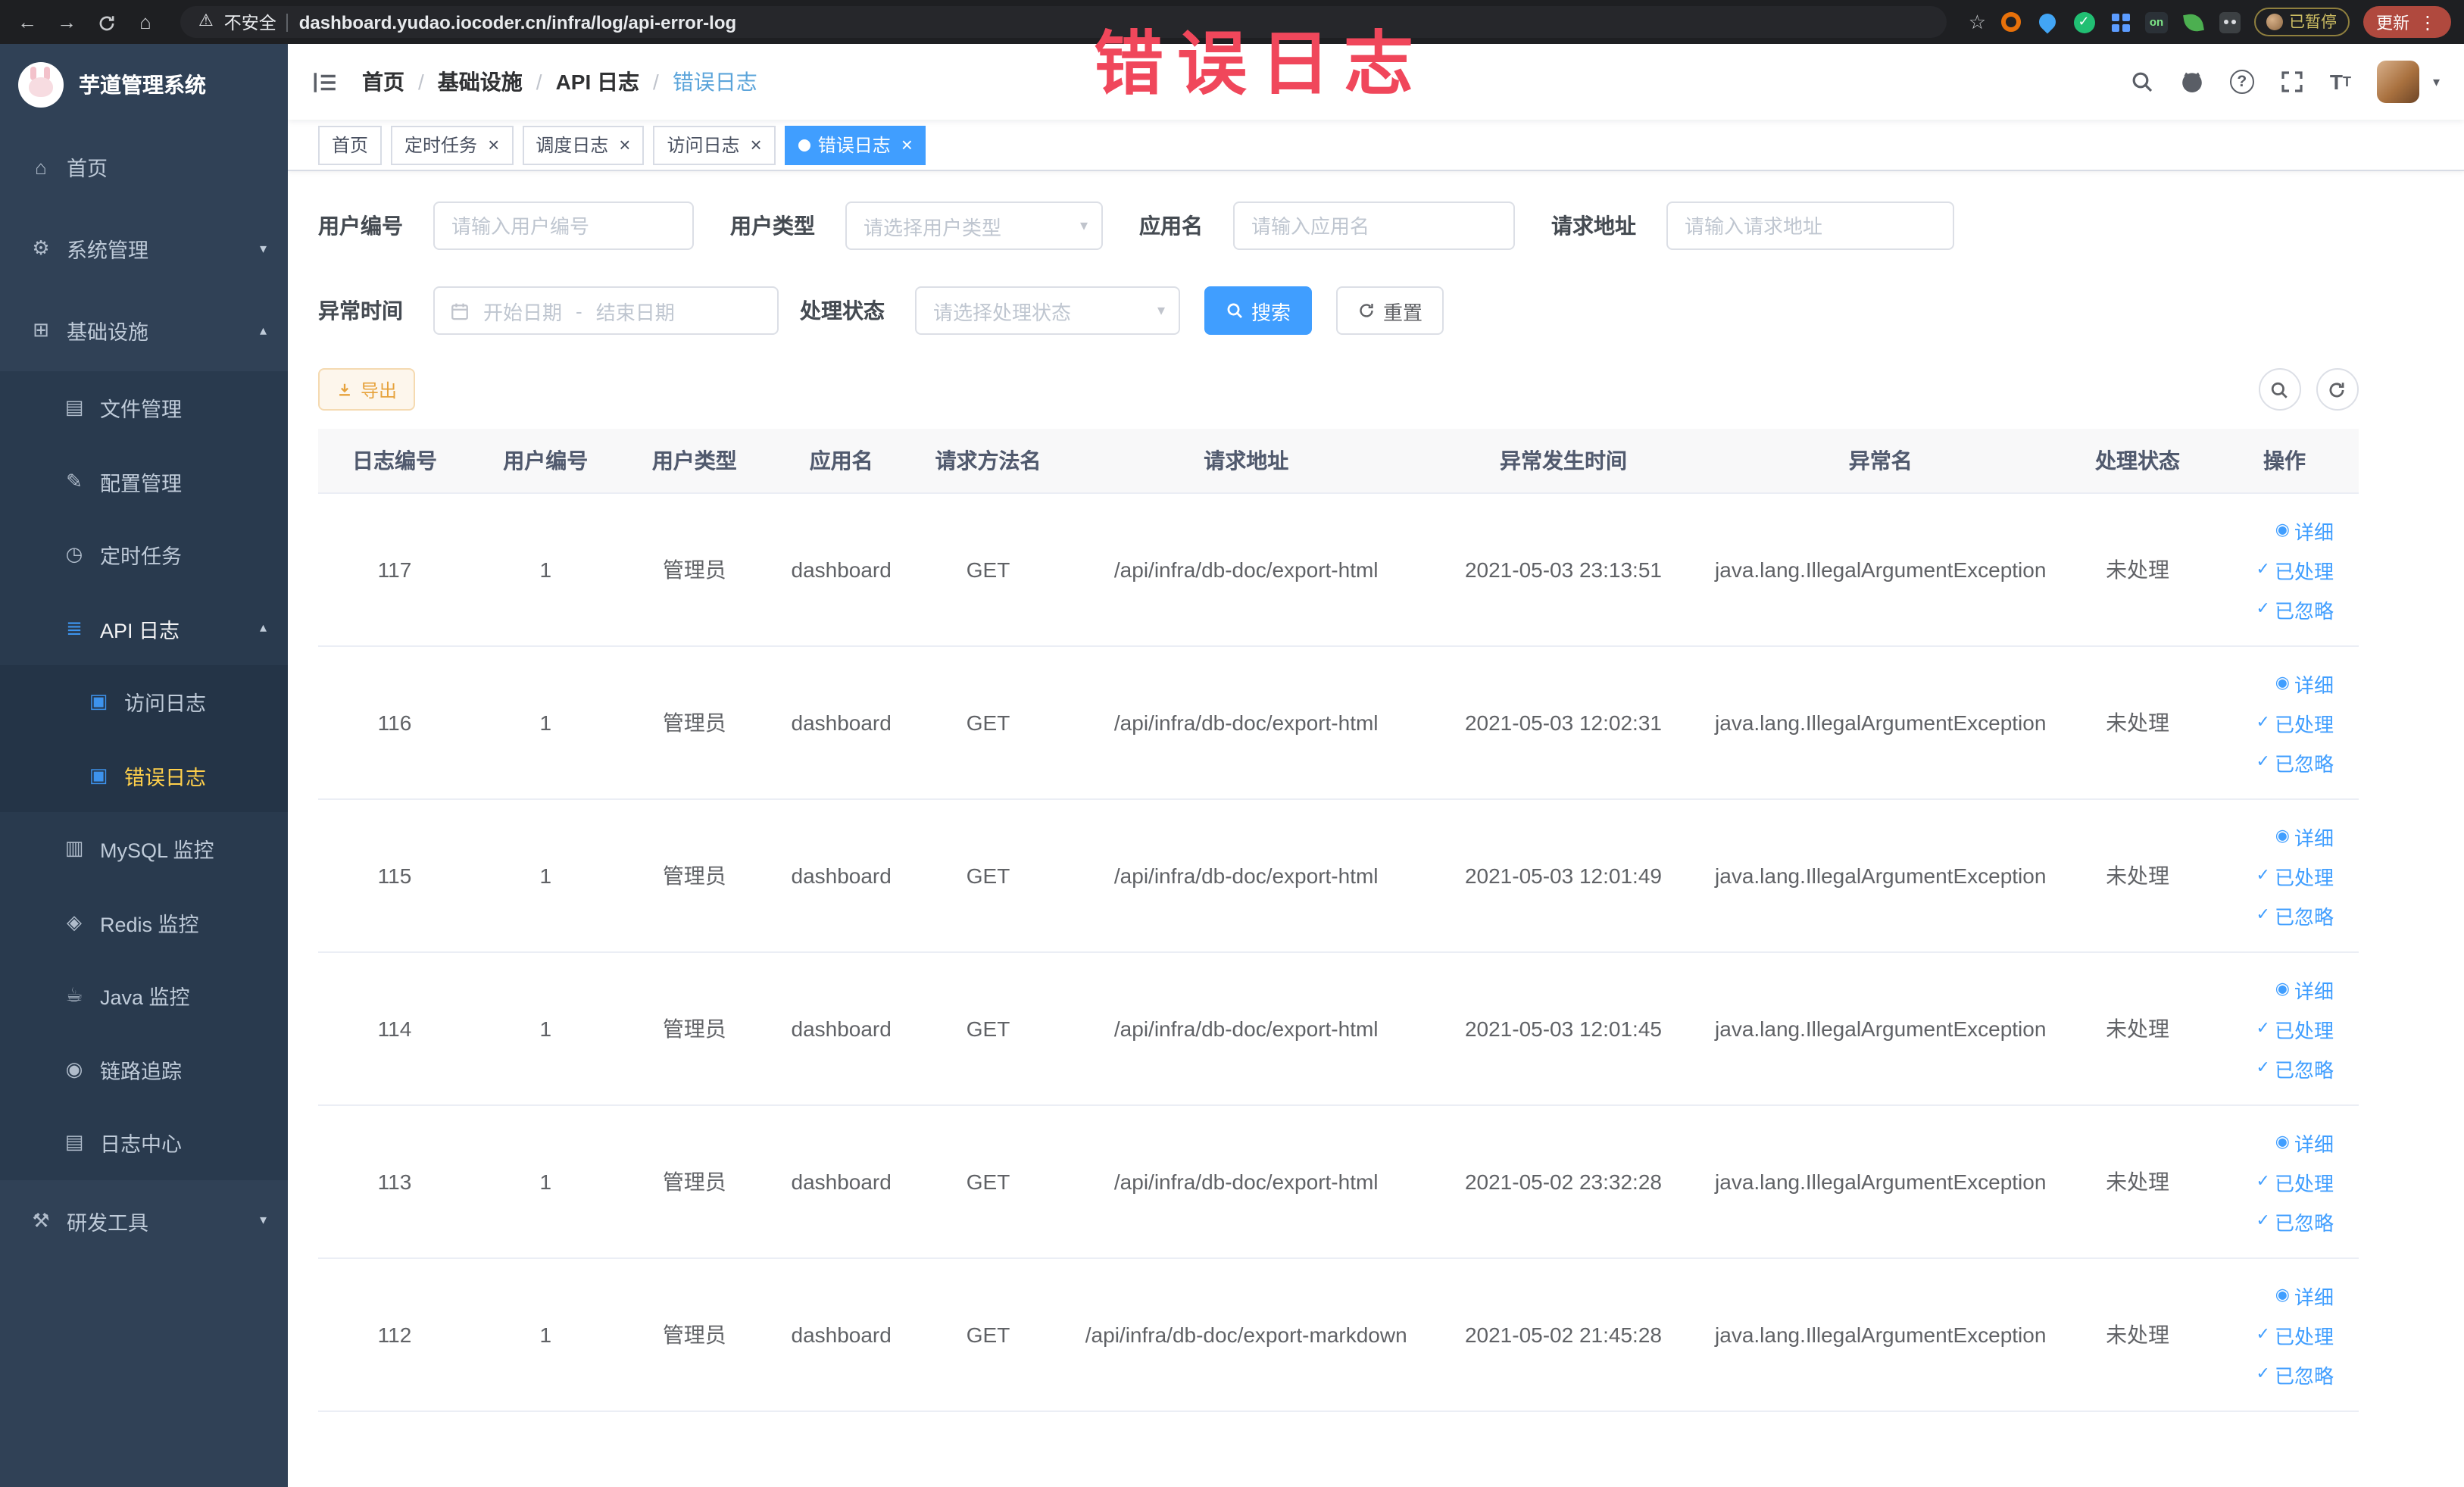  I want to click on tab-首页: 首页, so click(350, 144).